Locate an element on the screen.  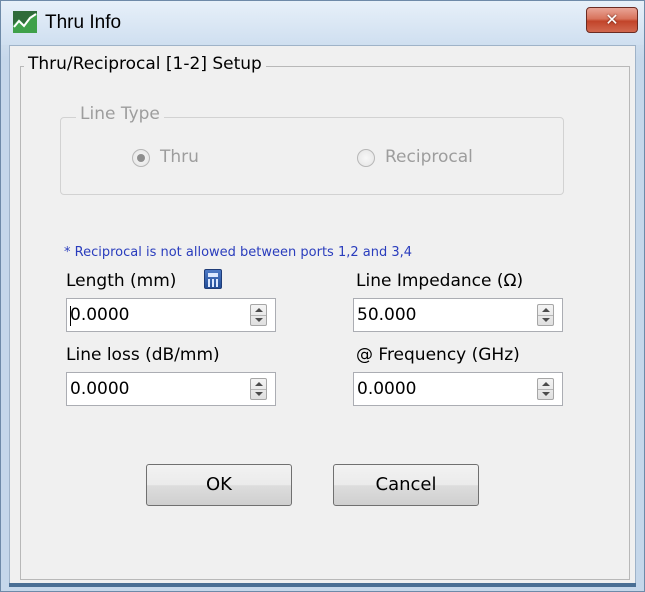
line-impedance-spinner is located at coordinates (545, 315).